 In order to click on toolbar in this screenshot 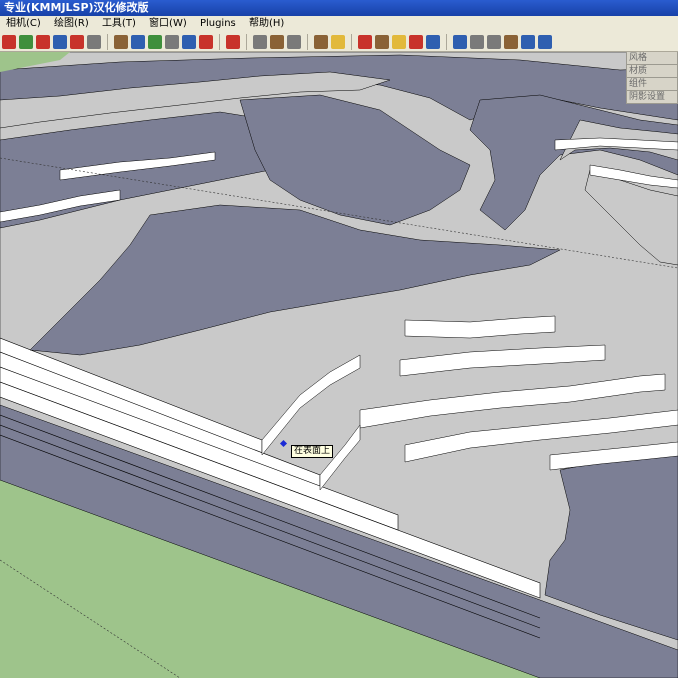, I will do `click(339, 42)`.